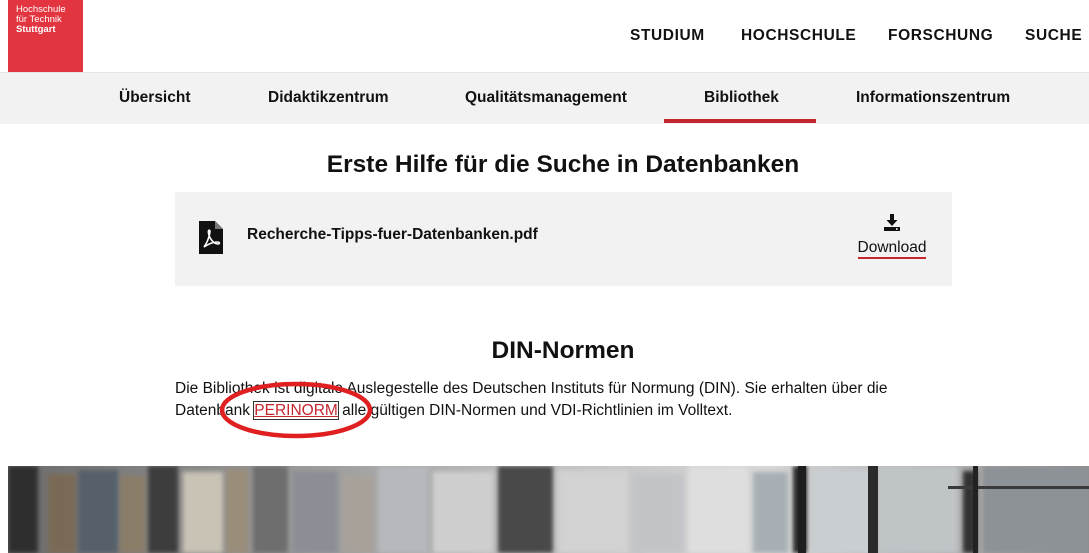 This screenshot has width=1089, height=553. Describe the element at coordinates (798, 36) in the screenshot. I see `nav-hochschule: HOCHSCHULE` at that location.